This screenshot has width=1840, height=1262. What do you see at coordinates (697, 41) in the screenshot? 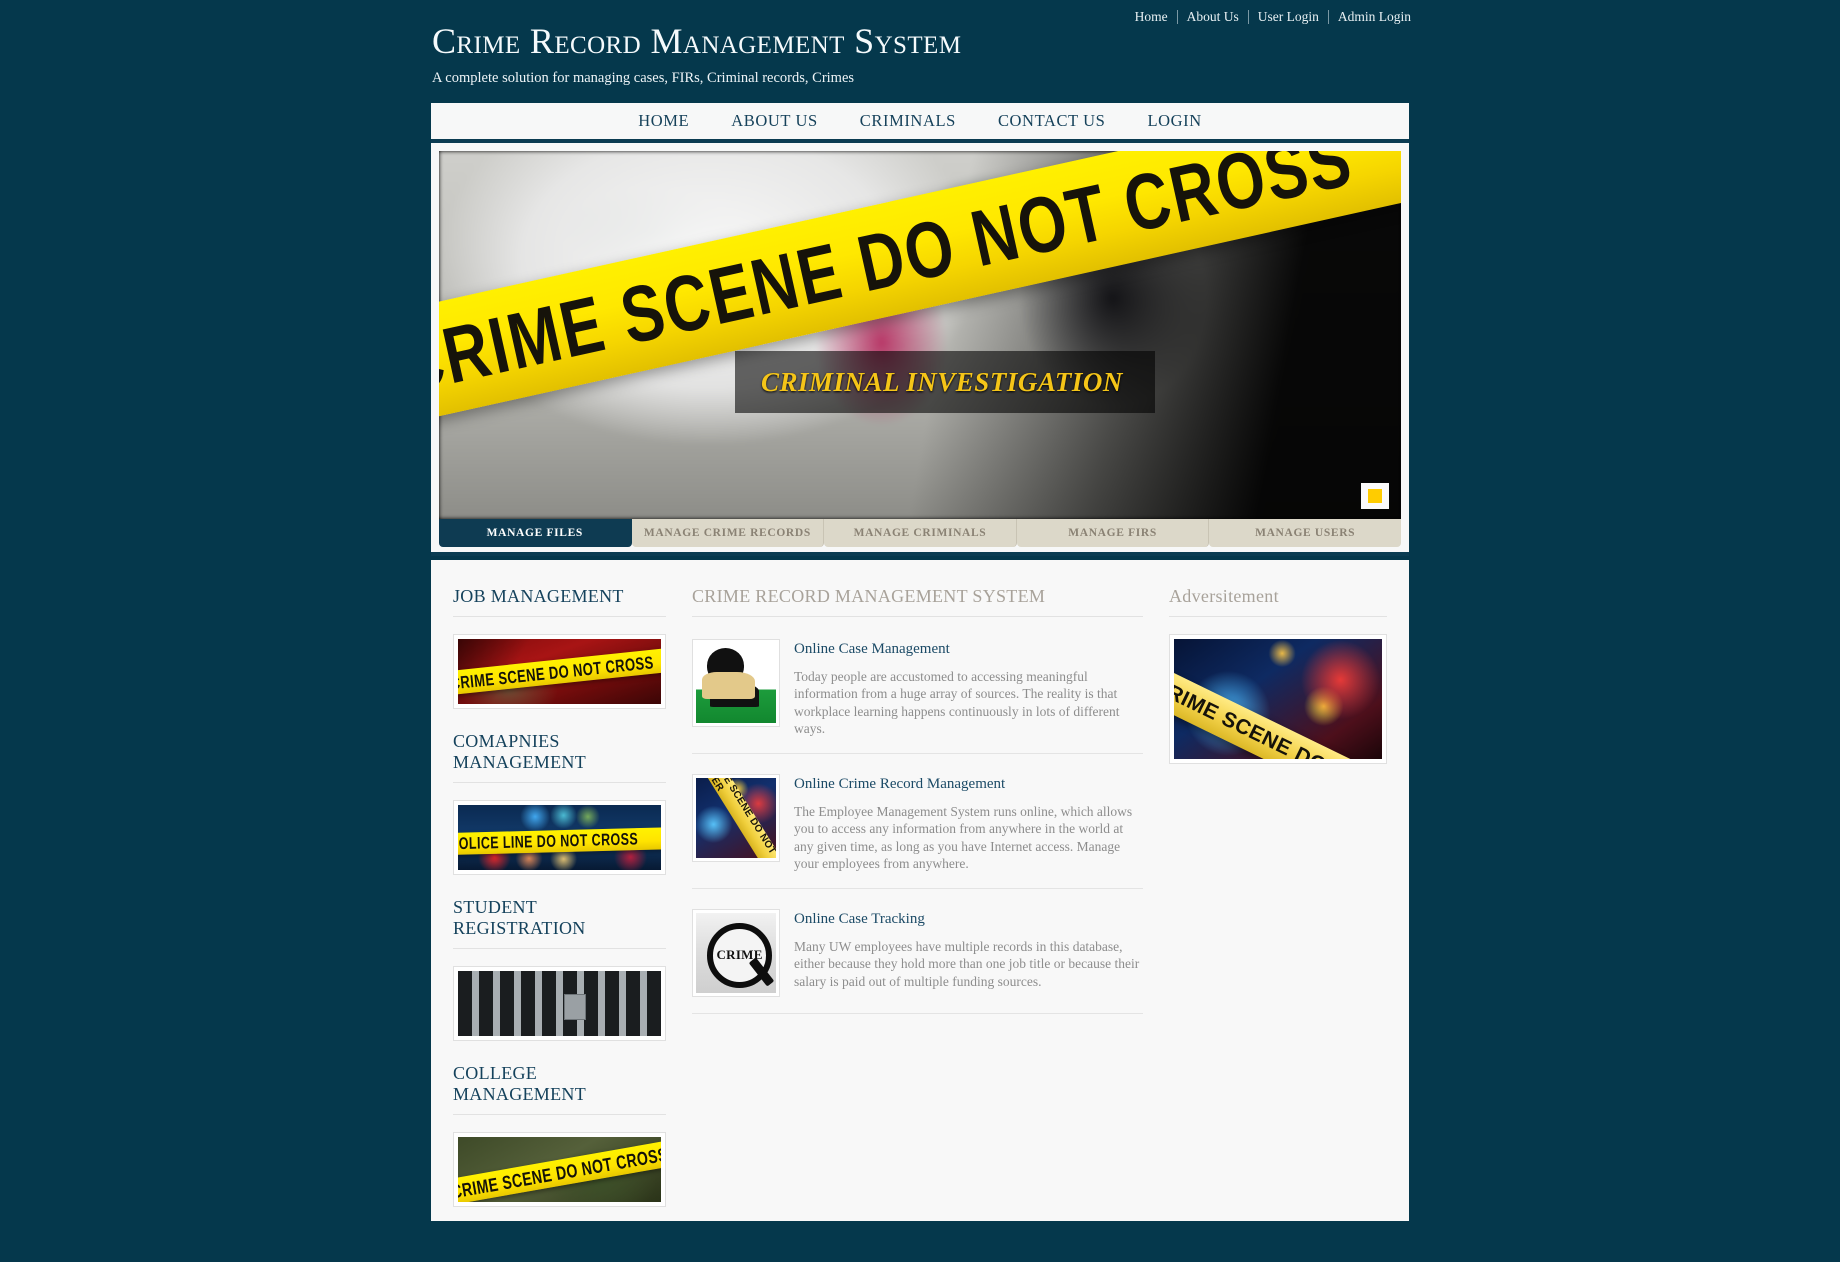
I see `site-title: Crime Record Management System` at bounding box center [697, 41].